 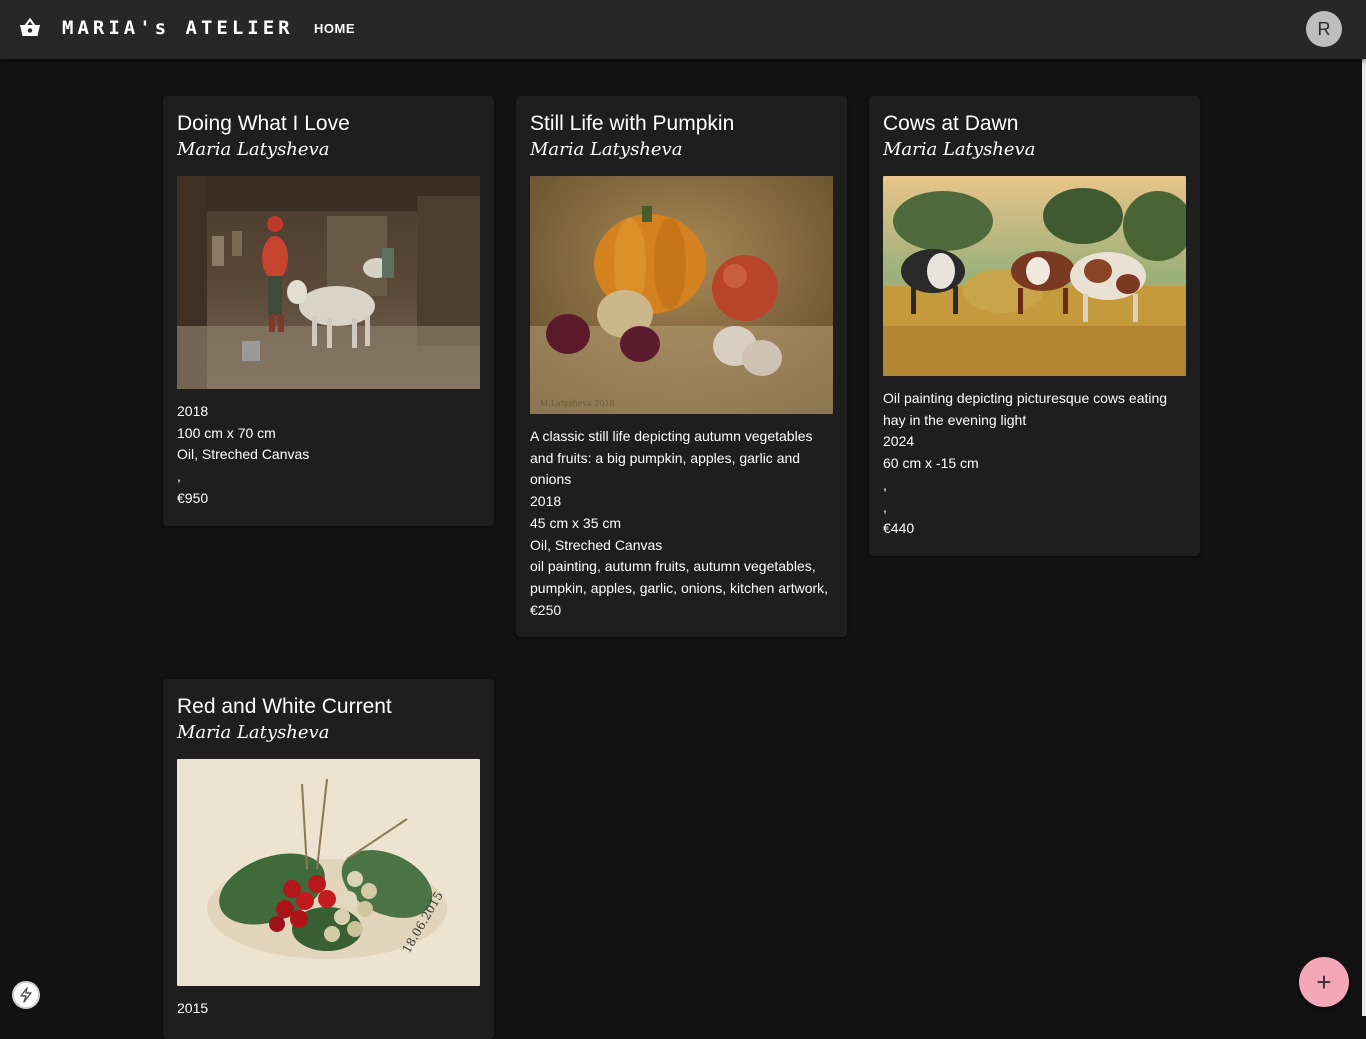 I want to click on add-artwork-button: +, so click(x=1324, y=982).